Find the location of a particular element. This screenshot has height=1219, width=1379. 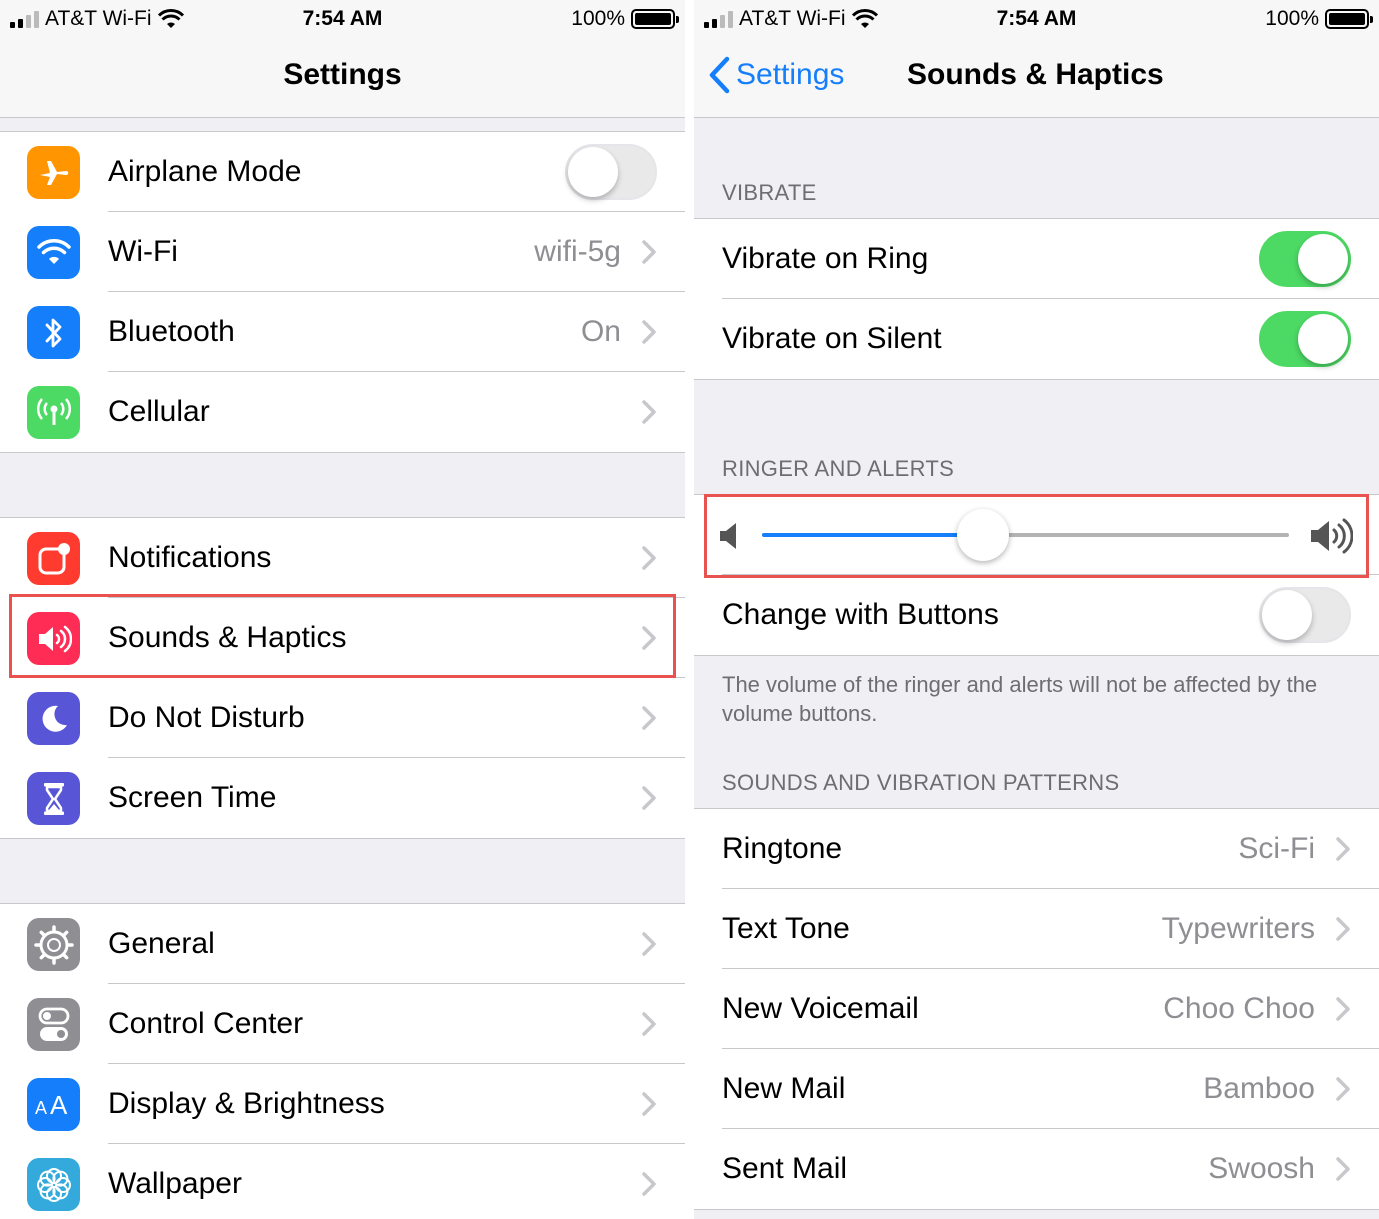

settings-row-label: Do Not Disturb is located at coordinates (206, 717).